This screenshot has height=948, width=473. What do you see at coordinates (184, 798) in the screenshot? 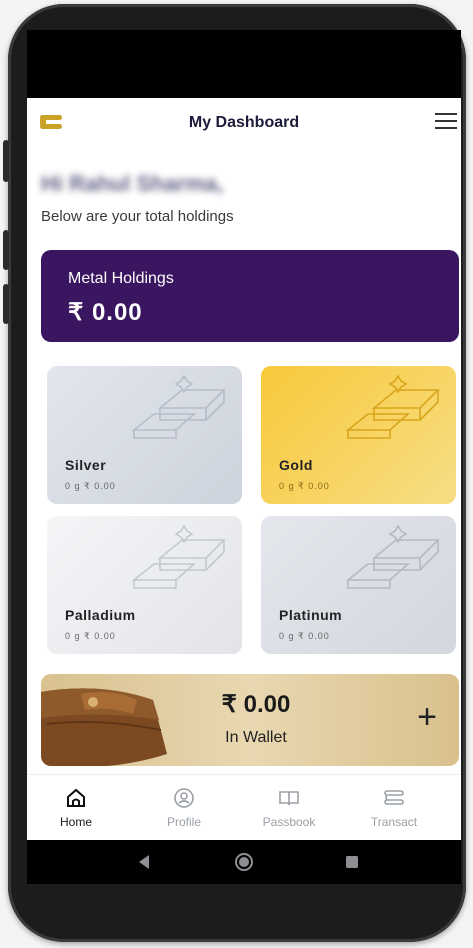
I see `profile-icon` at bounding box center [184, 798].